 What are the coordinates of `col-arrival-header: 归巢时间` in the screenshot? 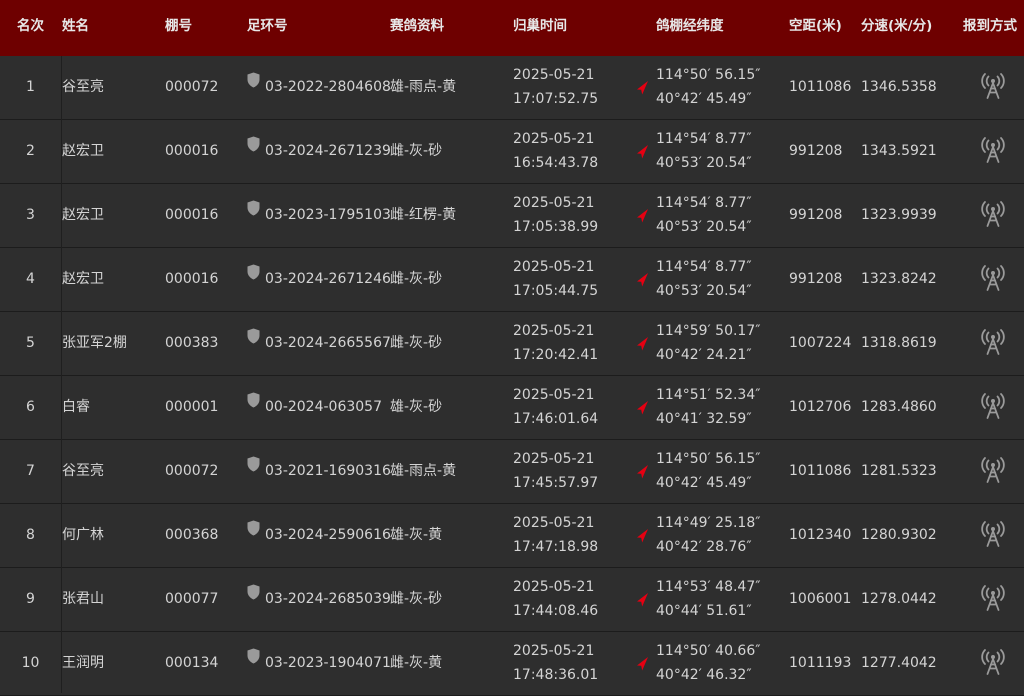 It's located at (540, 26).